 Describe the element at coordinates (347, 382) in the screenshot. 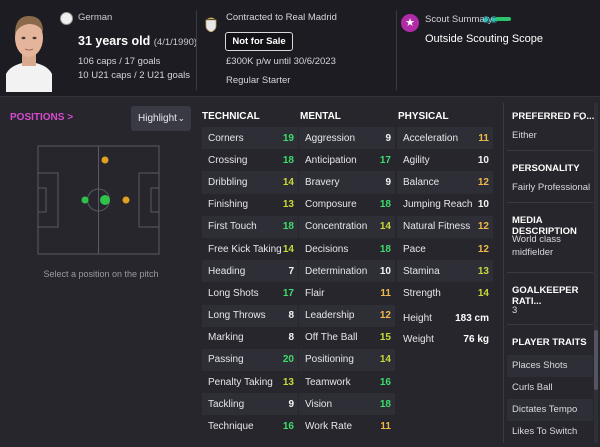

I see `attribute-row: Teamwork 16` at that location.